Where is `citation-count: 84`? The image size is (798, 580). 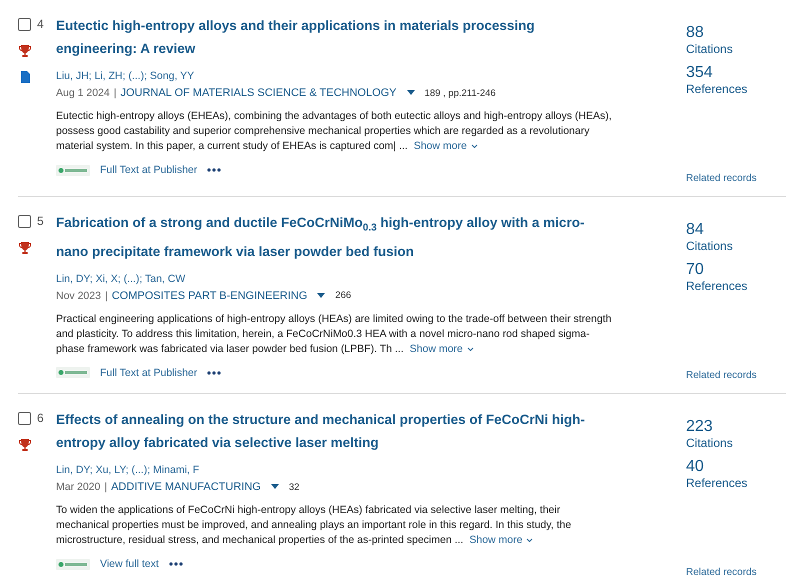 citation-count: 84 is located at coordinates (736, 230).